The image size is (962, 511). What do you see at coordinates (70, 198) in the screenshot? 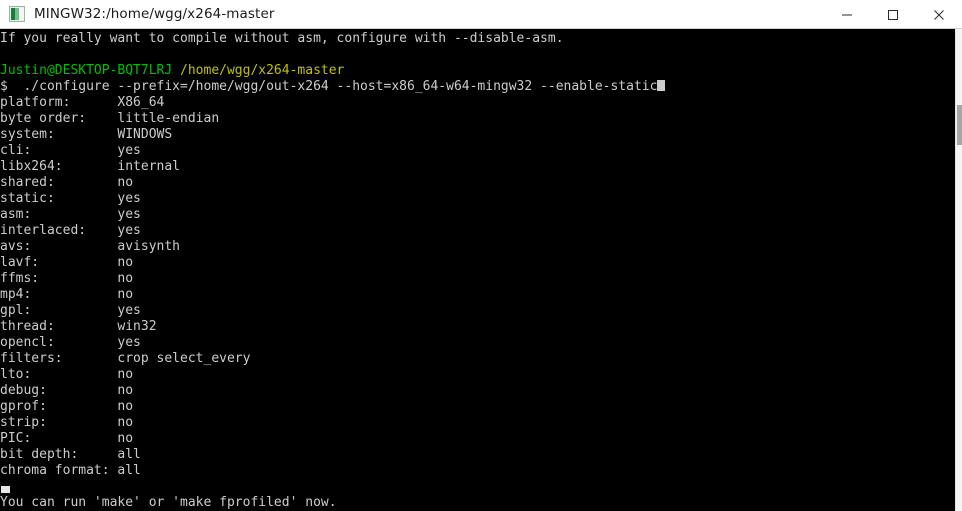
I see `terminal-config-row: static: yes` at bounding box center [70, 198].